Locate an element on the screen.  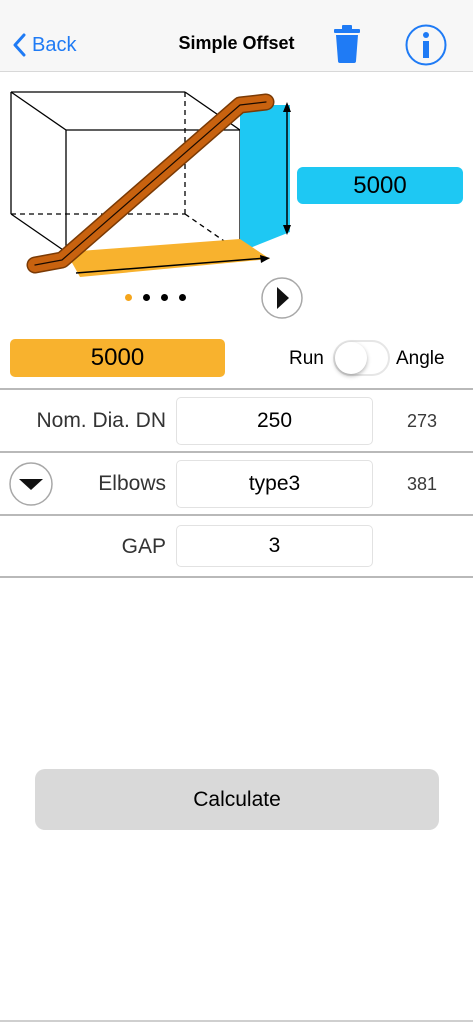
expand-elbows-button is located at coordinates (31, 484).